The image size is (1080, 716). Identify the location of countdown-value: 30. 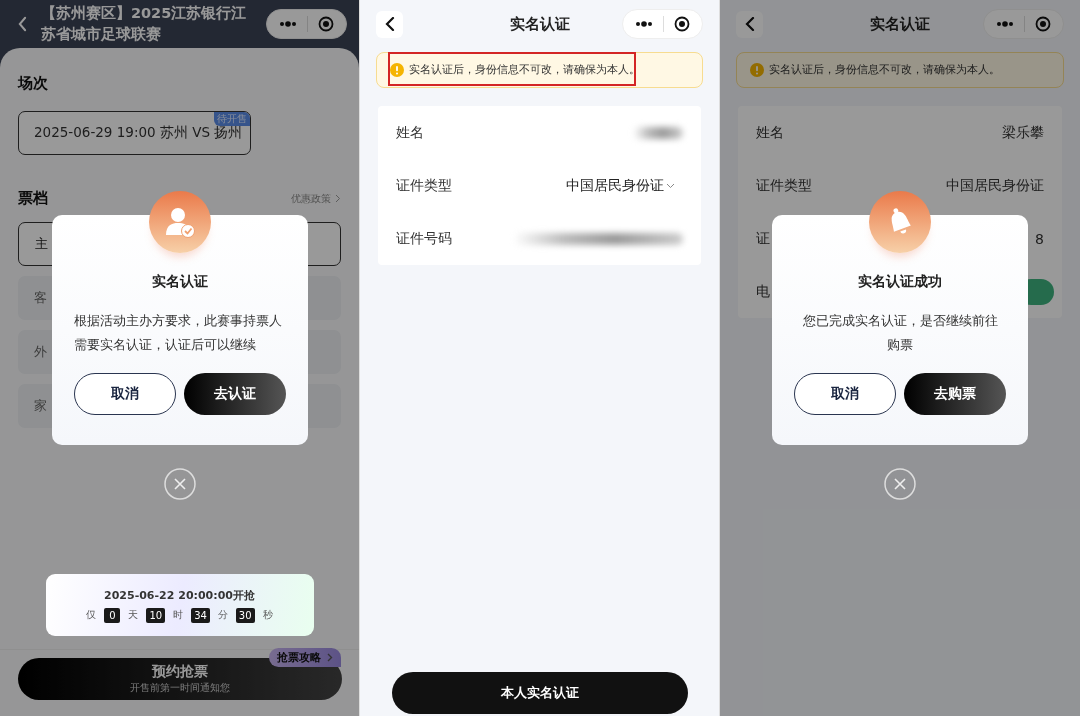
(245, 615).